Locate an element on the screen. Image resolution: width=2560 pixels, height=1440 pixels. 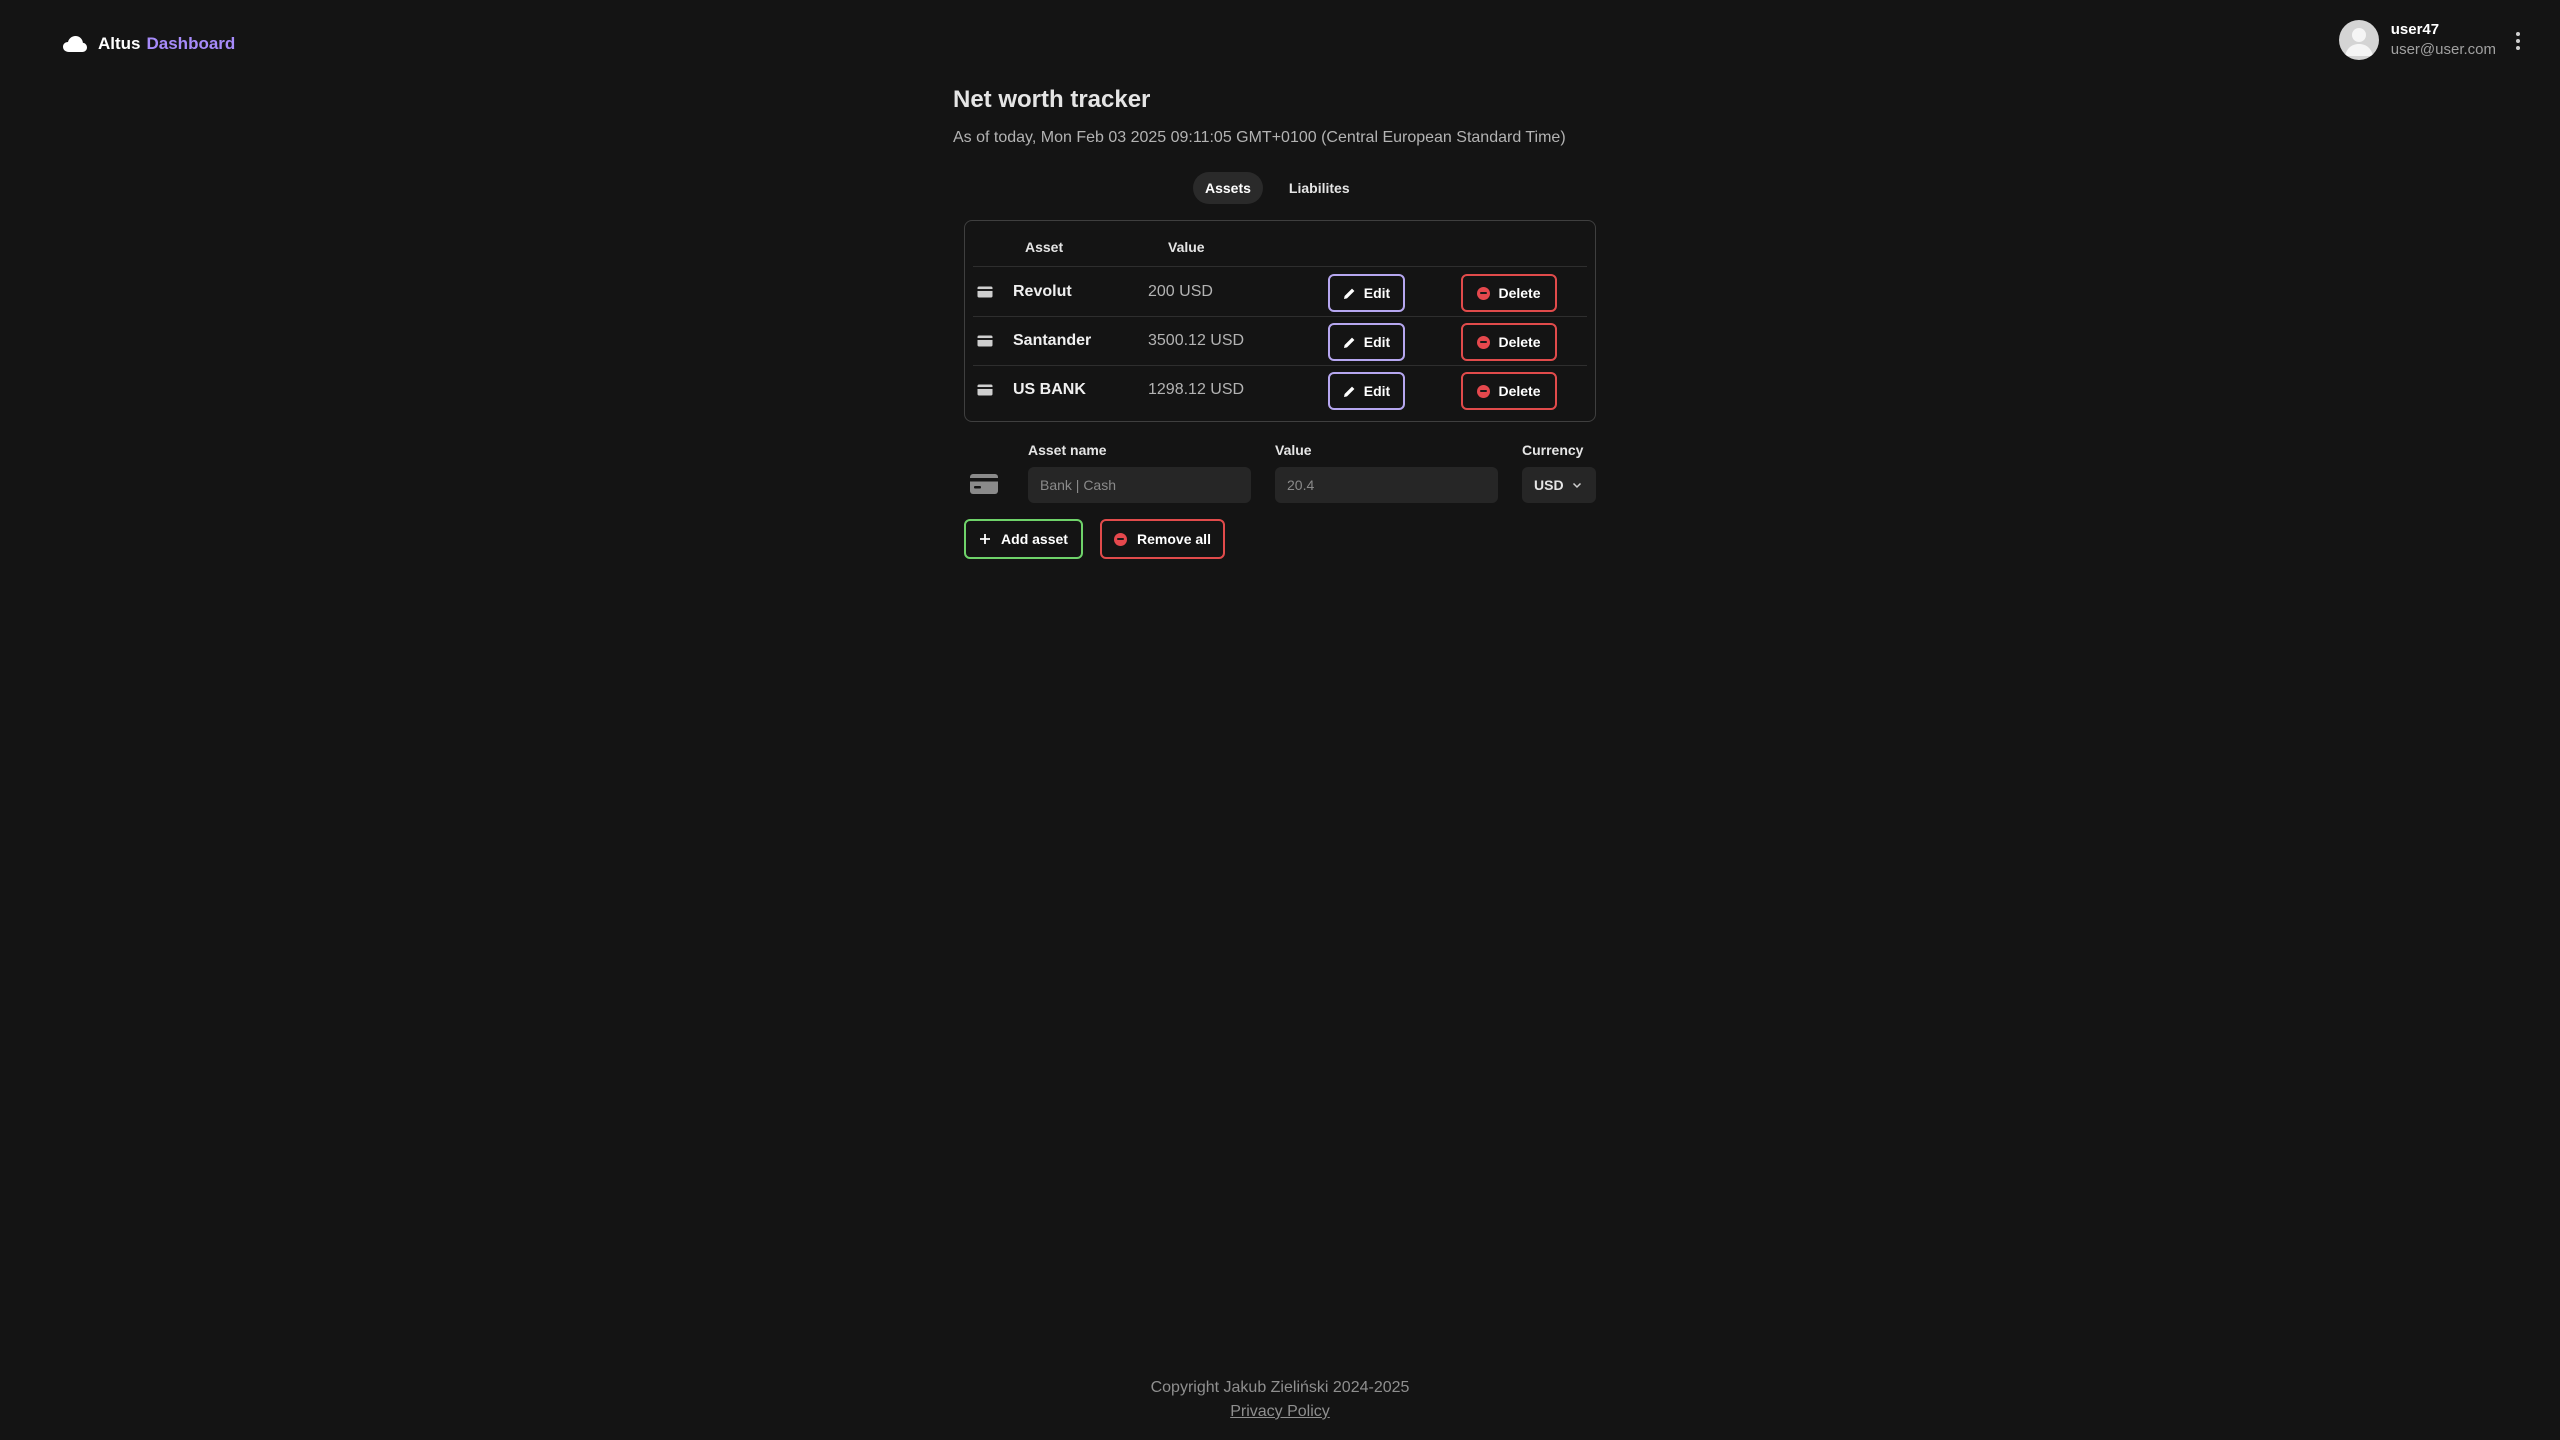
column-header-value: Value is located at coordinates (1186, 247).